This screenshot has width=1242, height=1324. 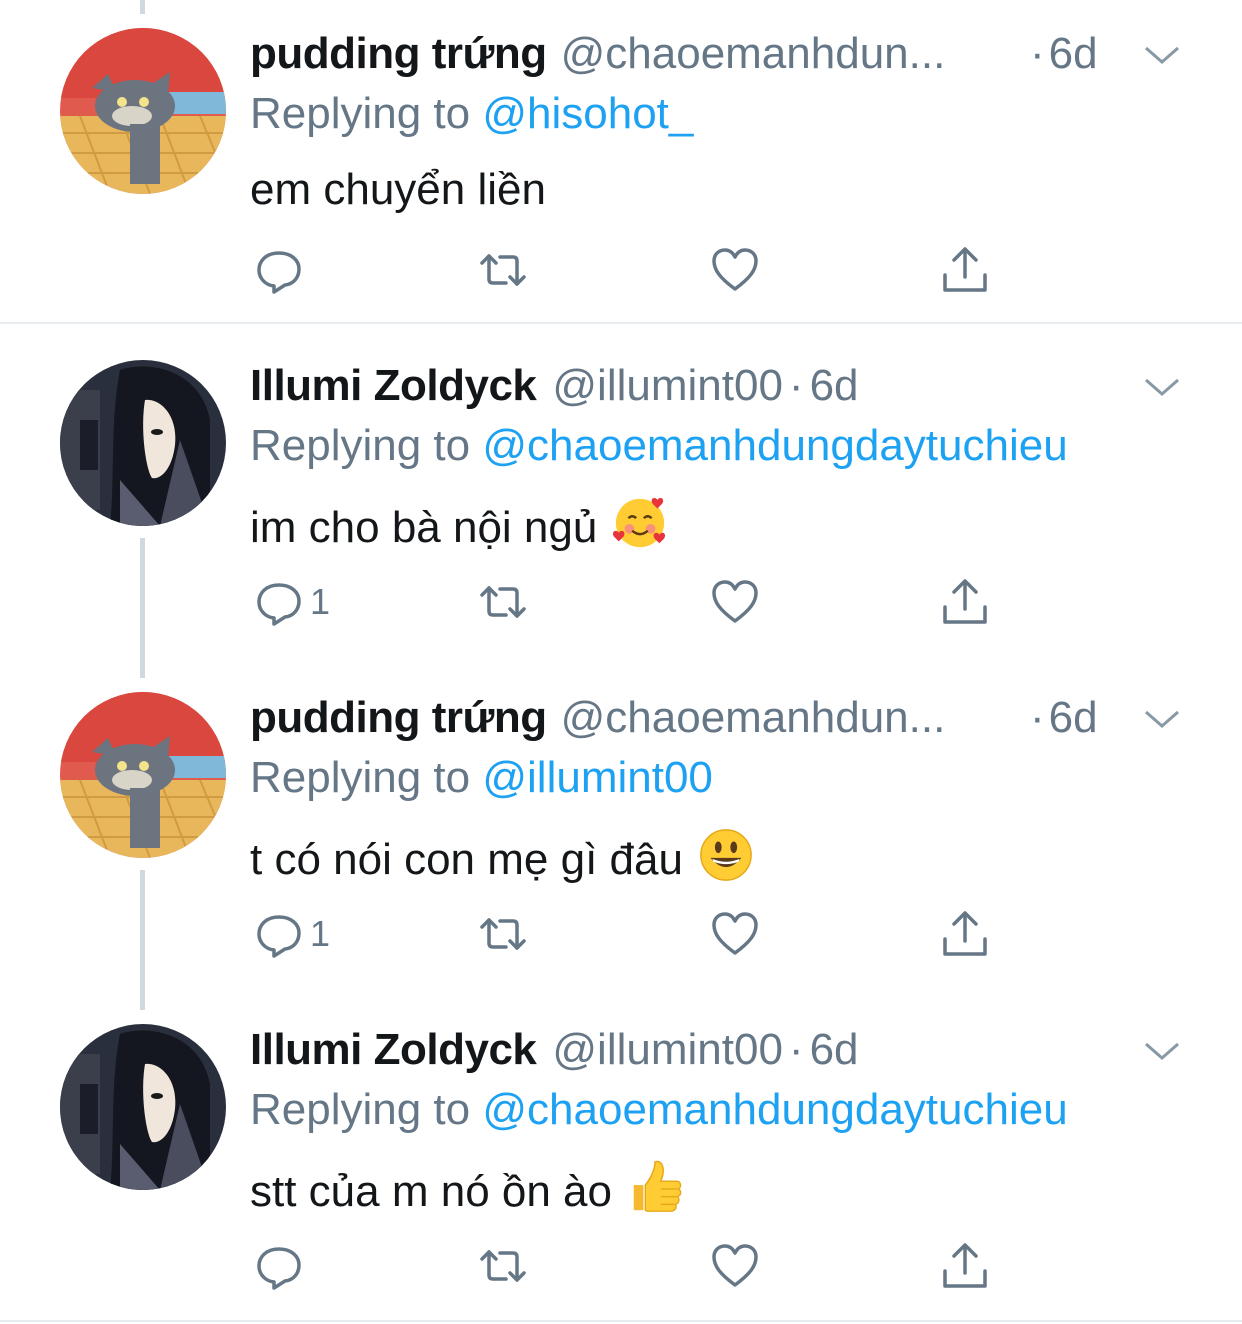 What do you see at coordinates (639, 523) in the screenshot?
I see `smiling-face-with-hearts-emoji` at bounding box center [639, 523].